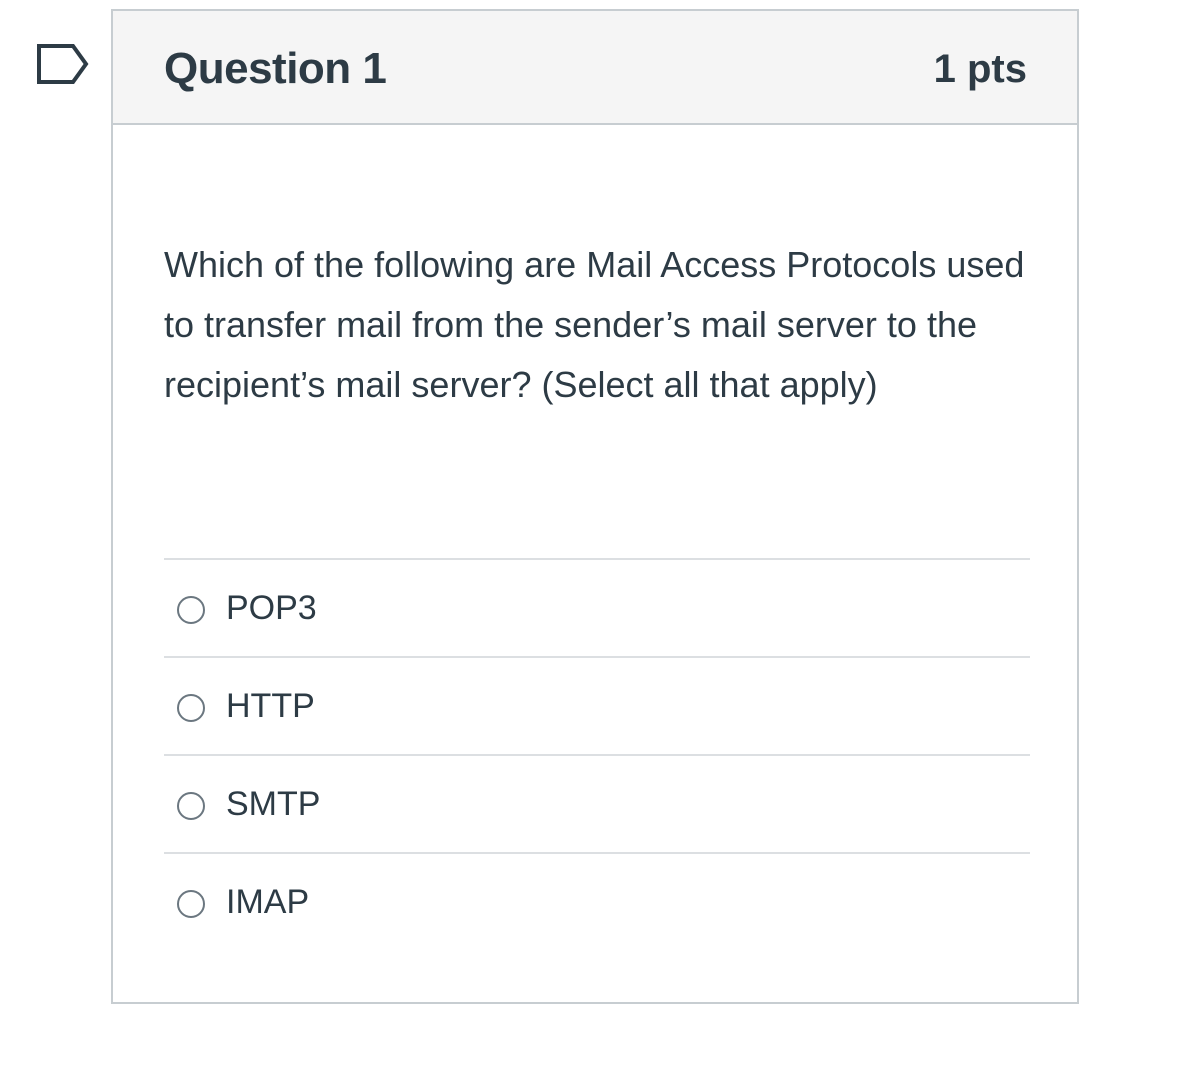  I want to click on answer-option-imap: IMAP, so click(597, 901).